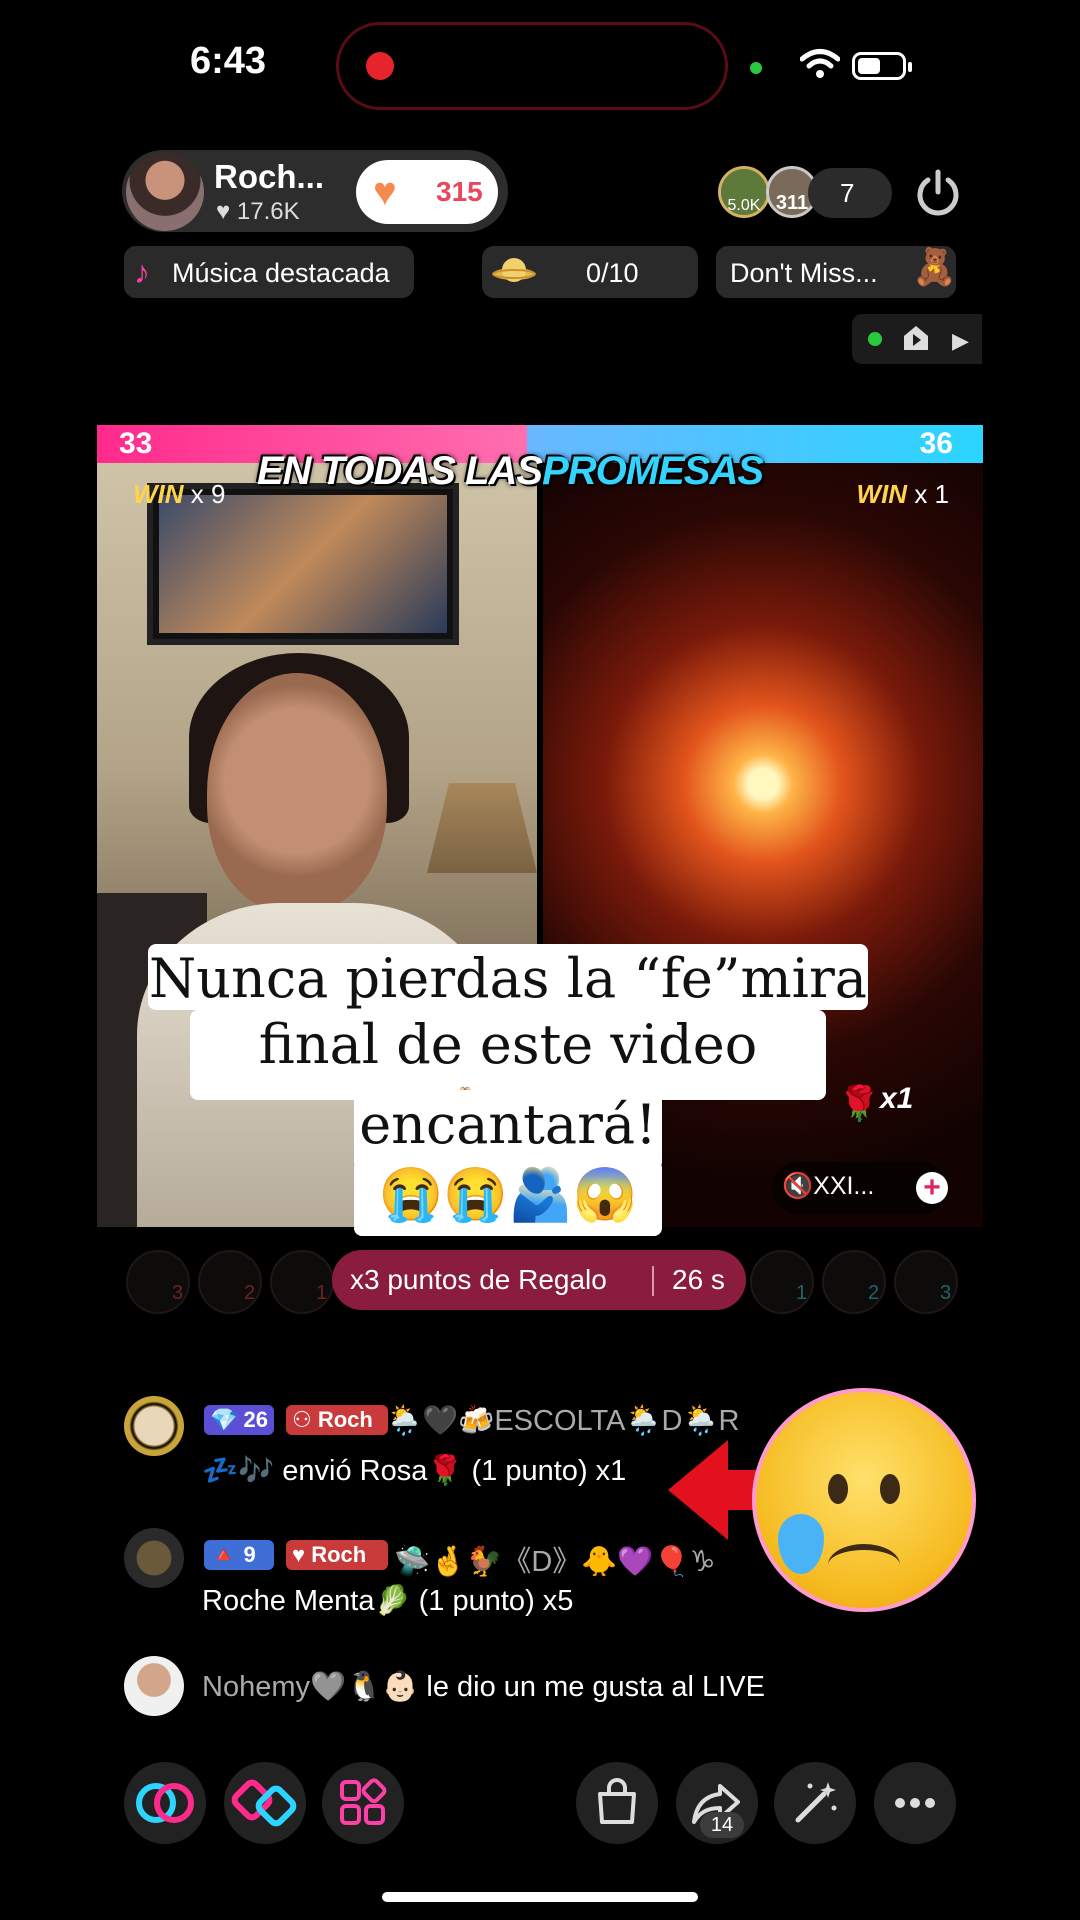 The width and height of the screenshot is (1080, 1920). I want to click on separator, so click(653, 1281).